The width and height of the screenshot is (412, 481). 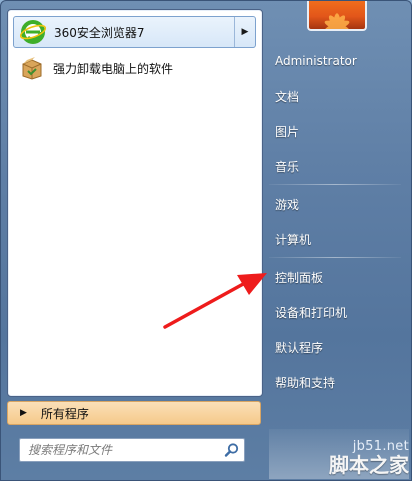 I want to click on user-name: Administrator, so click(x=316, y=61).